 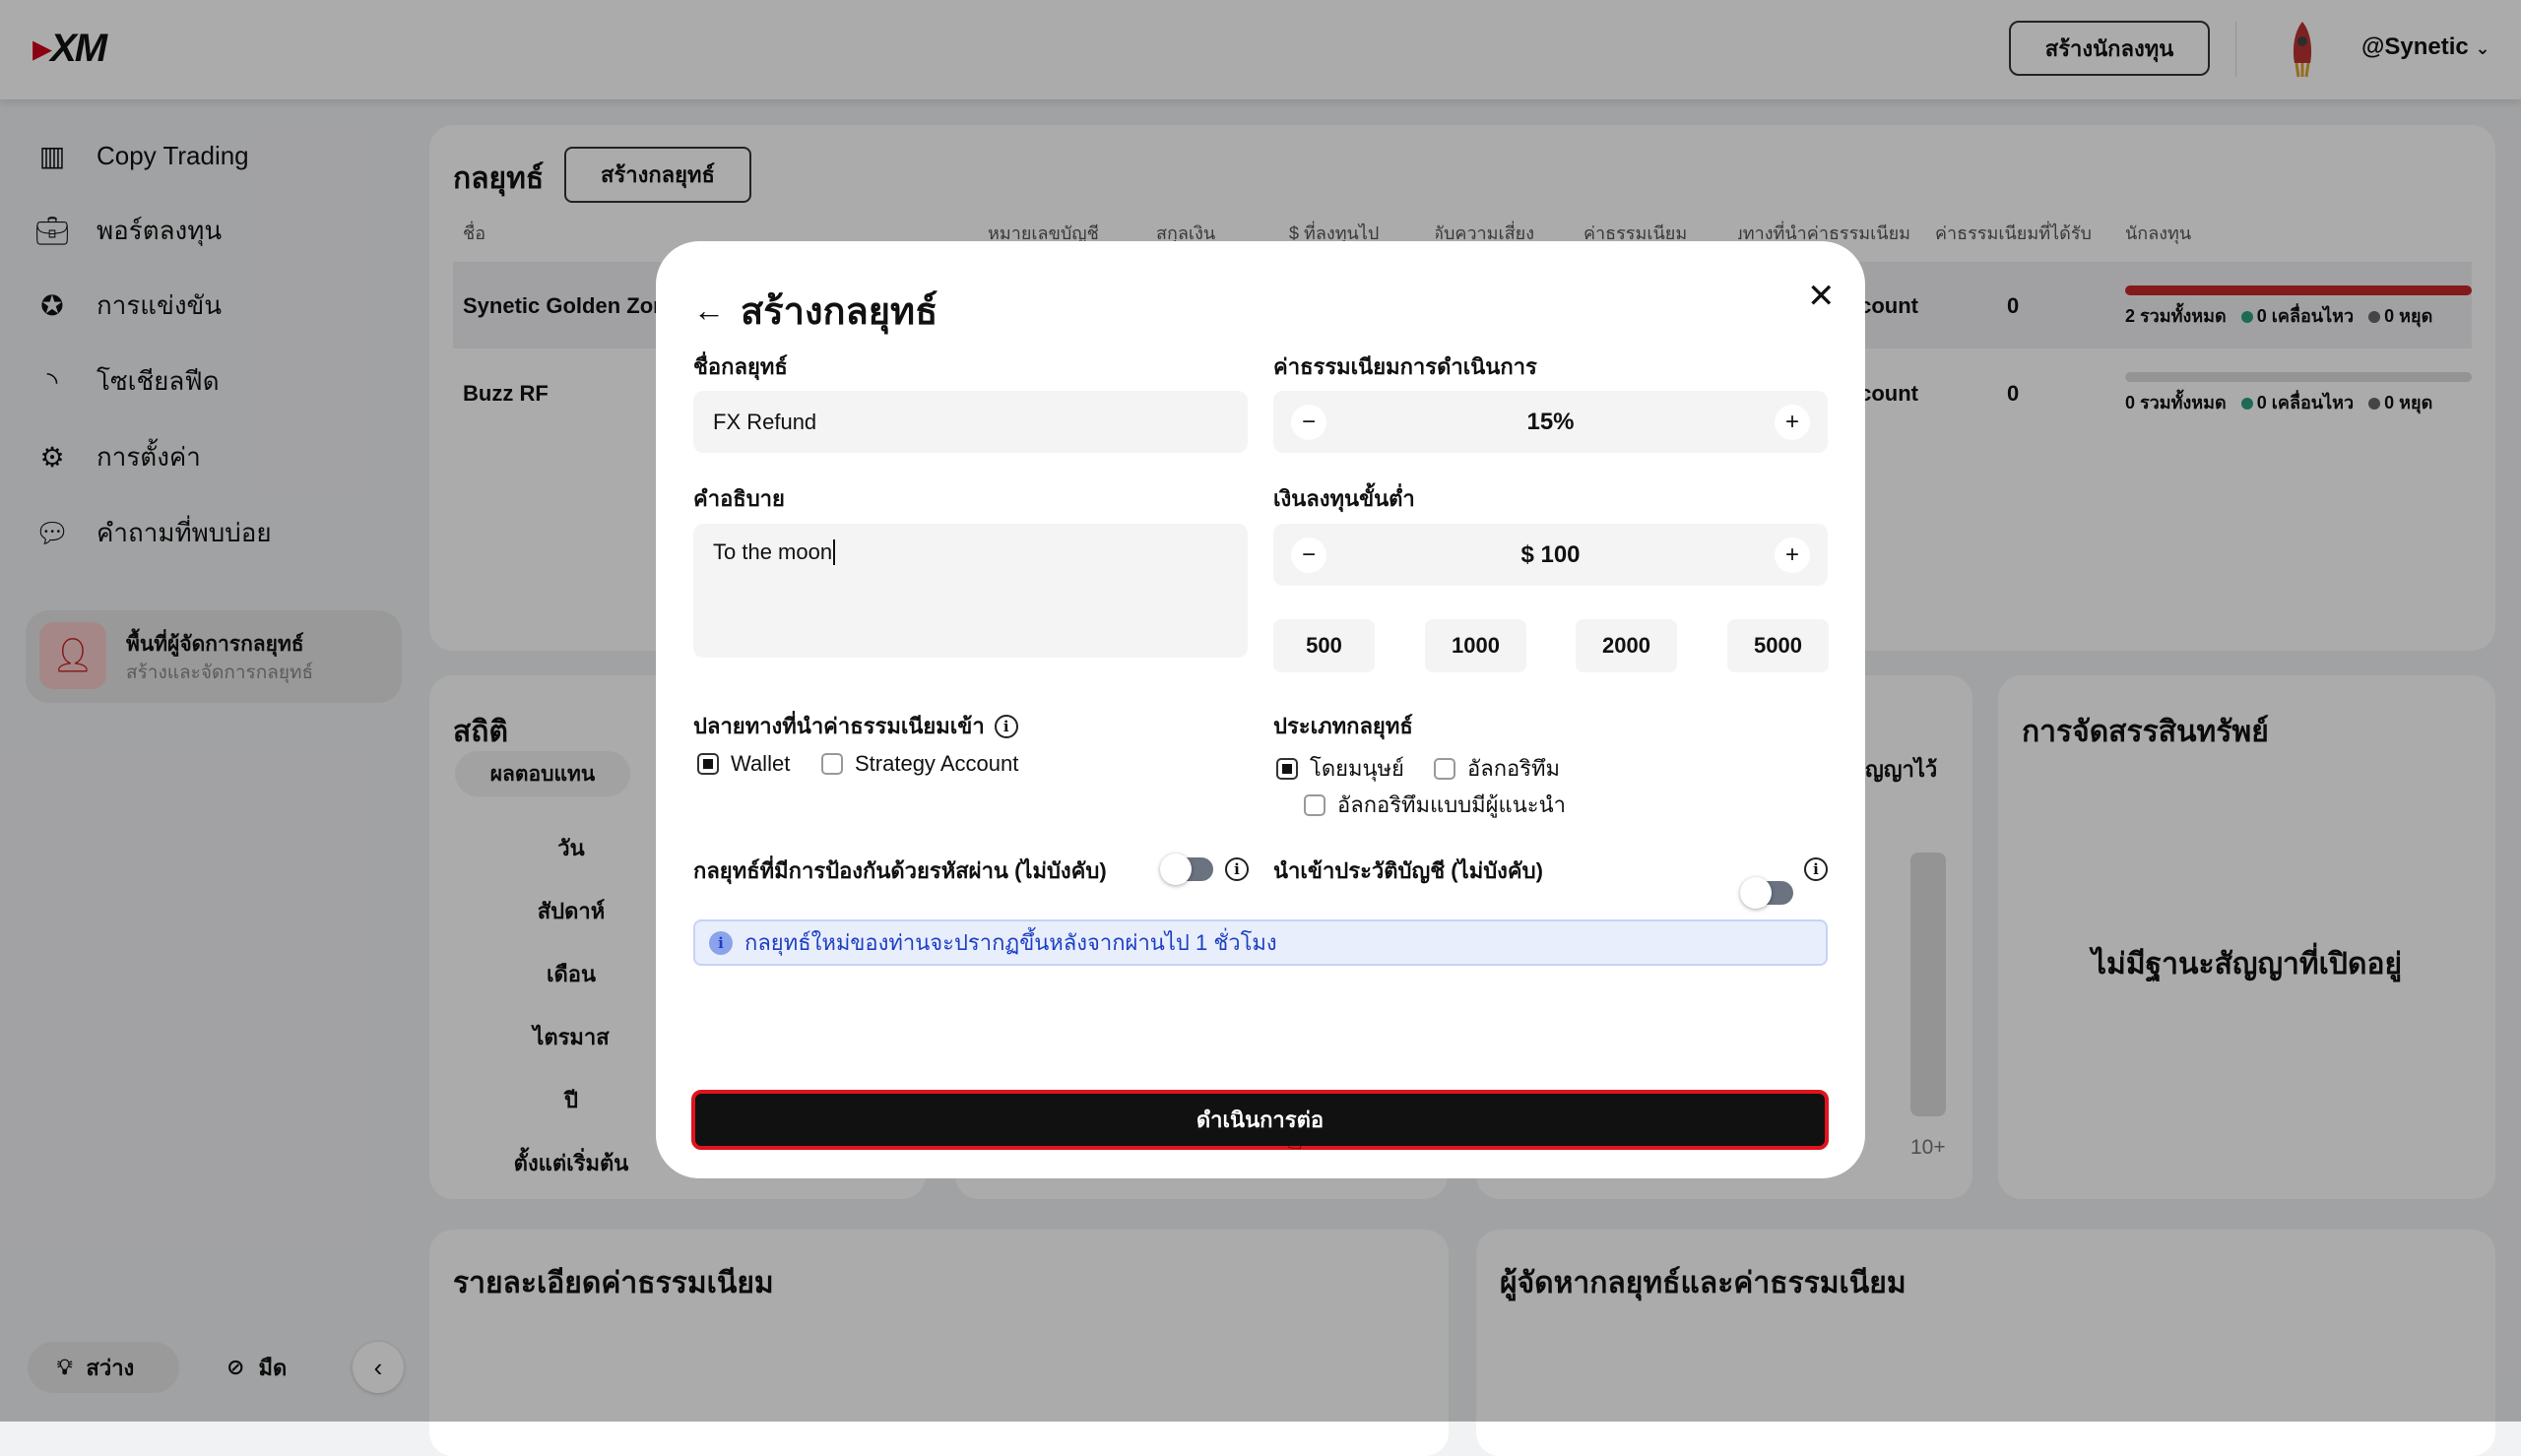 I want to click on fee-destination-label: ปลายทางที่นำค่าธรรมเนียมเข้า i, so click(x=855, y=726).